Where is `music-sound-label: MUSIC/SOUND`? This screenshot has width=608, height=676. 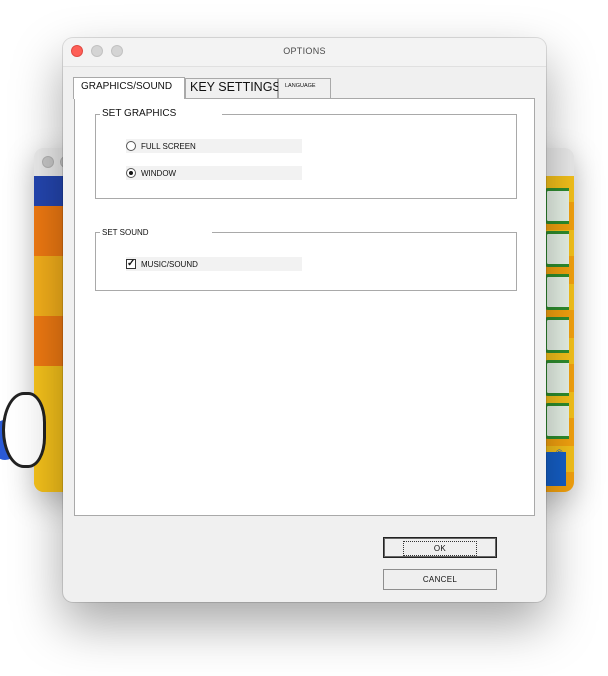
music-sound-label: MUSIC/SOUND is located at coordinates (169, 264).